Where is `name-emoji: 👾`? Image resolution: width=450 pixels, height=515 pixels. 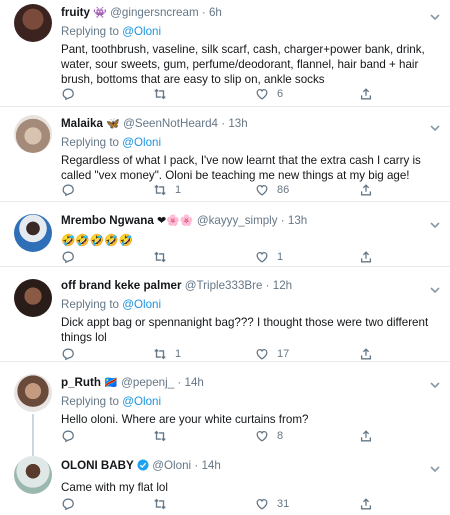
name-emoji: 👾 is located at coordinates (100, 13).